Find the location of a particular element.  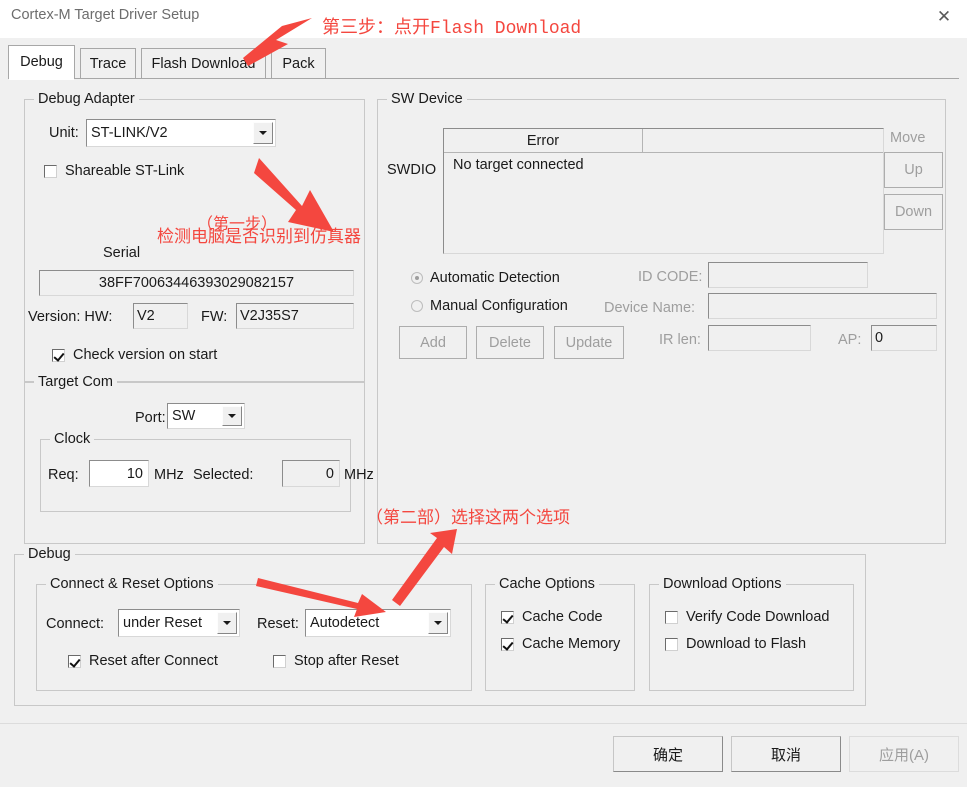

sw-device-group-label: SW Device is located at coordinates (427, 99).